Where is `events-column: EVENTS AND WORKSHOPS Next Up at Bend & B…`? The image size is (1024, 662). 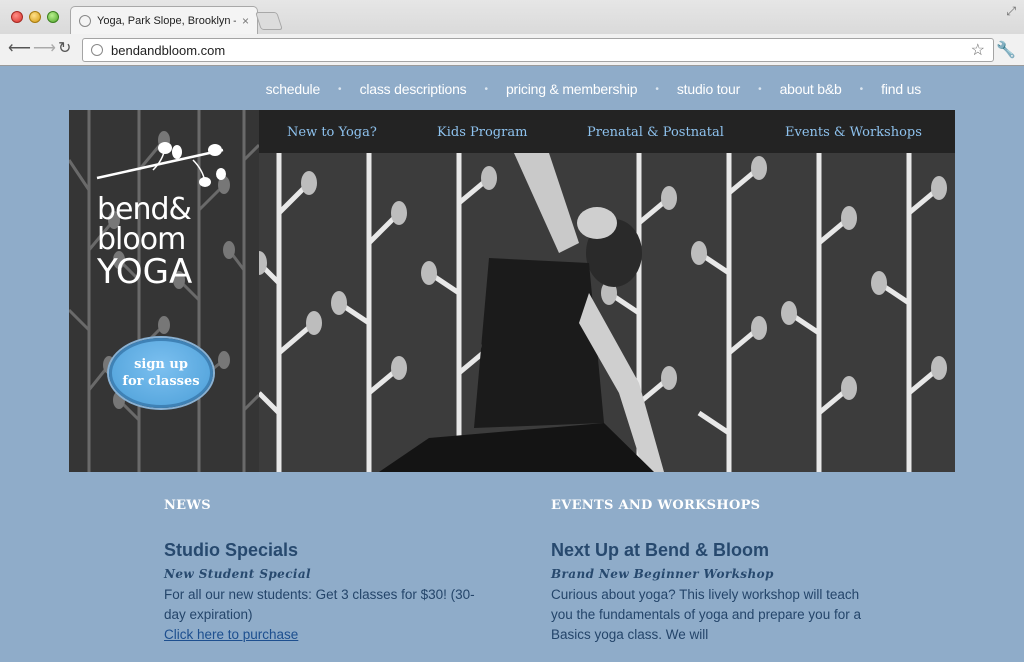
events-column: EVENTS AND WORKSHOPS Next Up at Bend & B… is located at coordinates (711, 571).